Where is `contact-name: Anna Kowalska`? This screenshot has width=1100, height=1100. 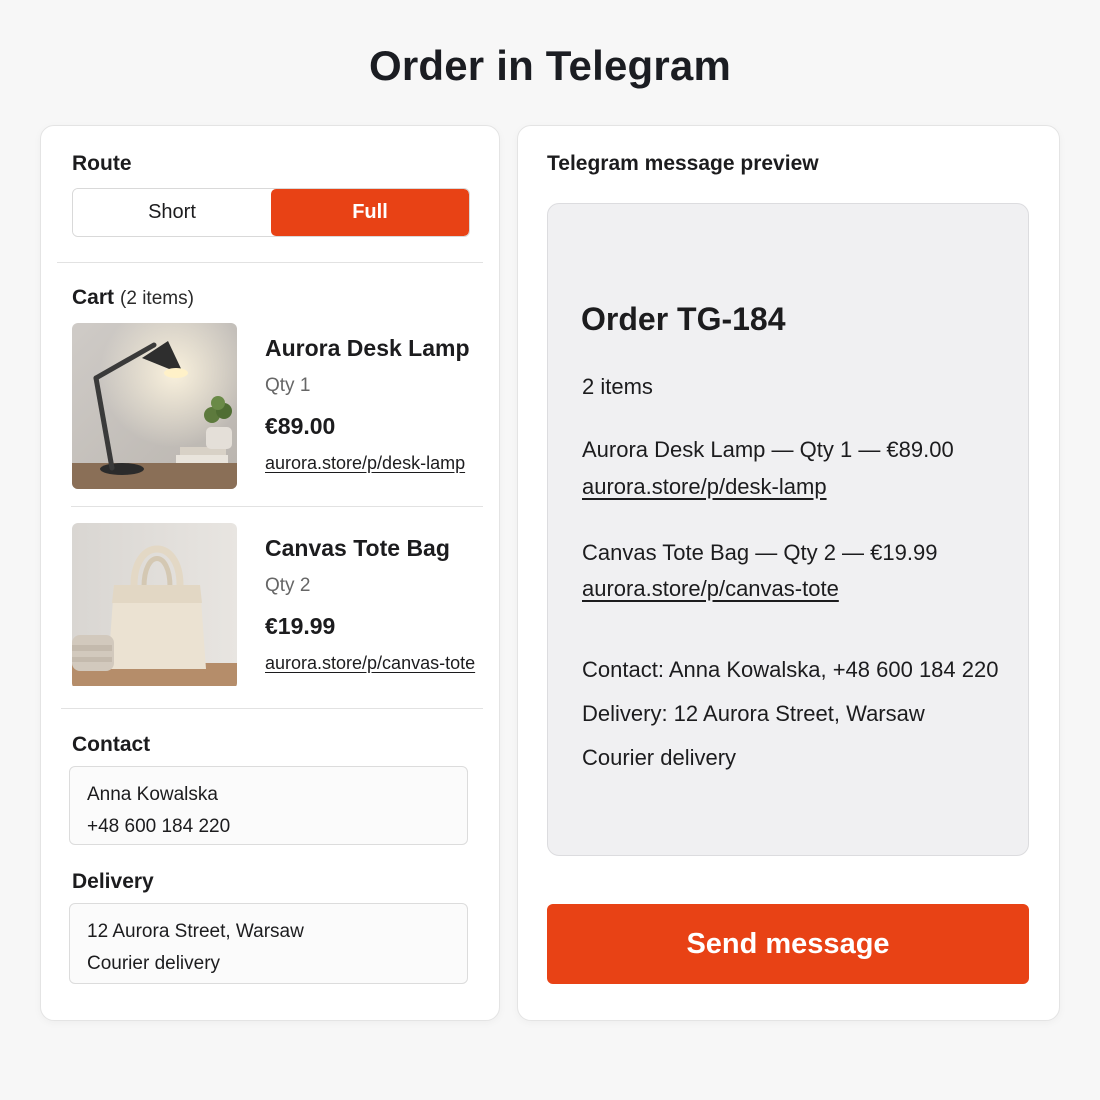 contact-name: Anna Kowalska is located at coordinates (152, 794).